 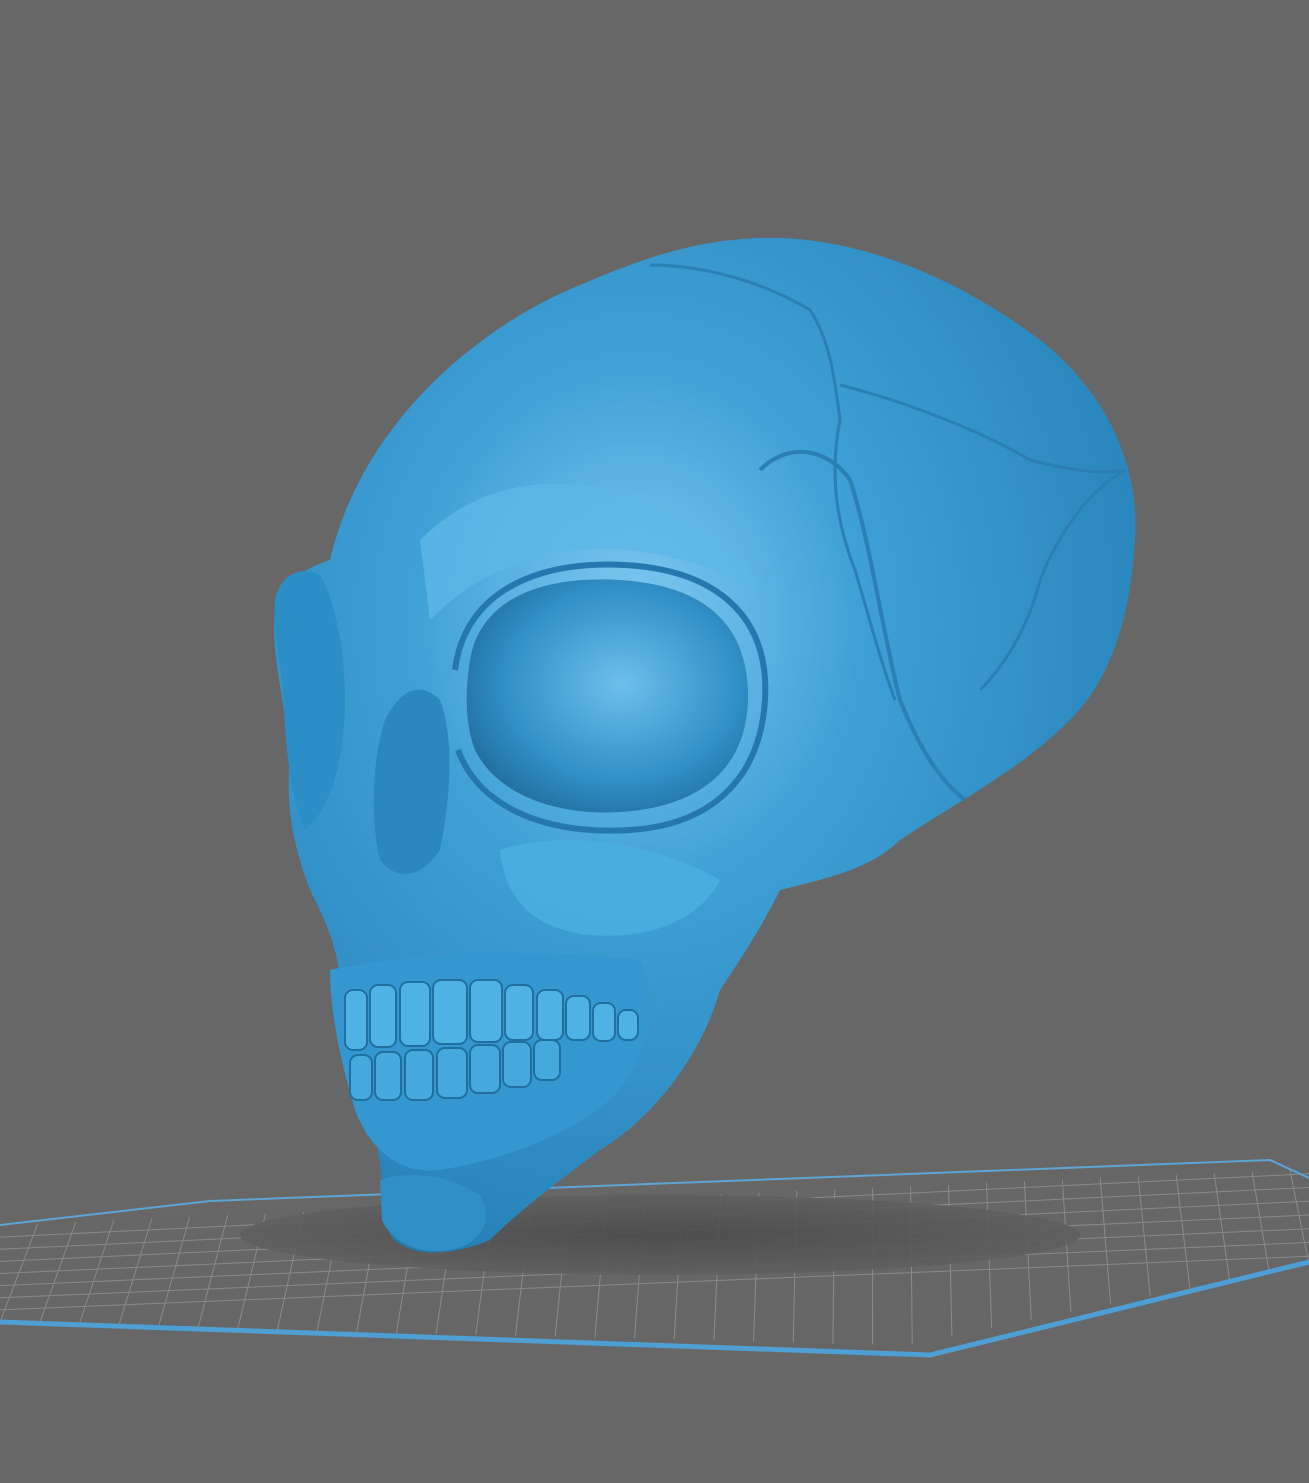 I want to click on eye-socket, so click(x=607, y=696).